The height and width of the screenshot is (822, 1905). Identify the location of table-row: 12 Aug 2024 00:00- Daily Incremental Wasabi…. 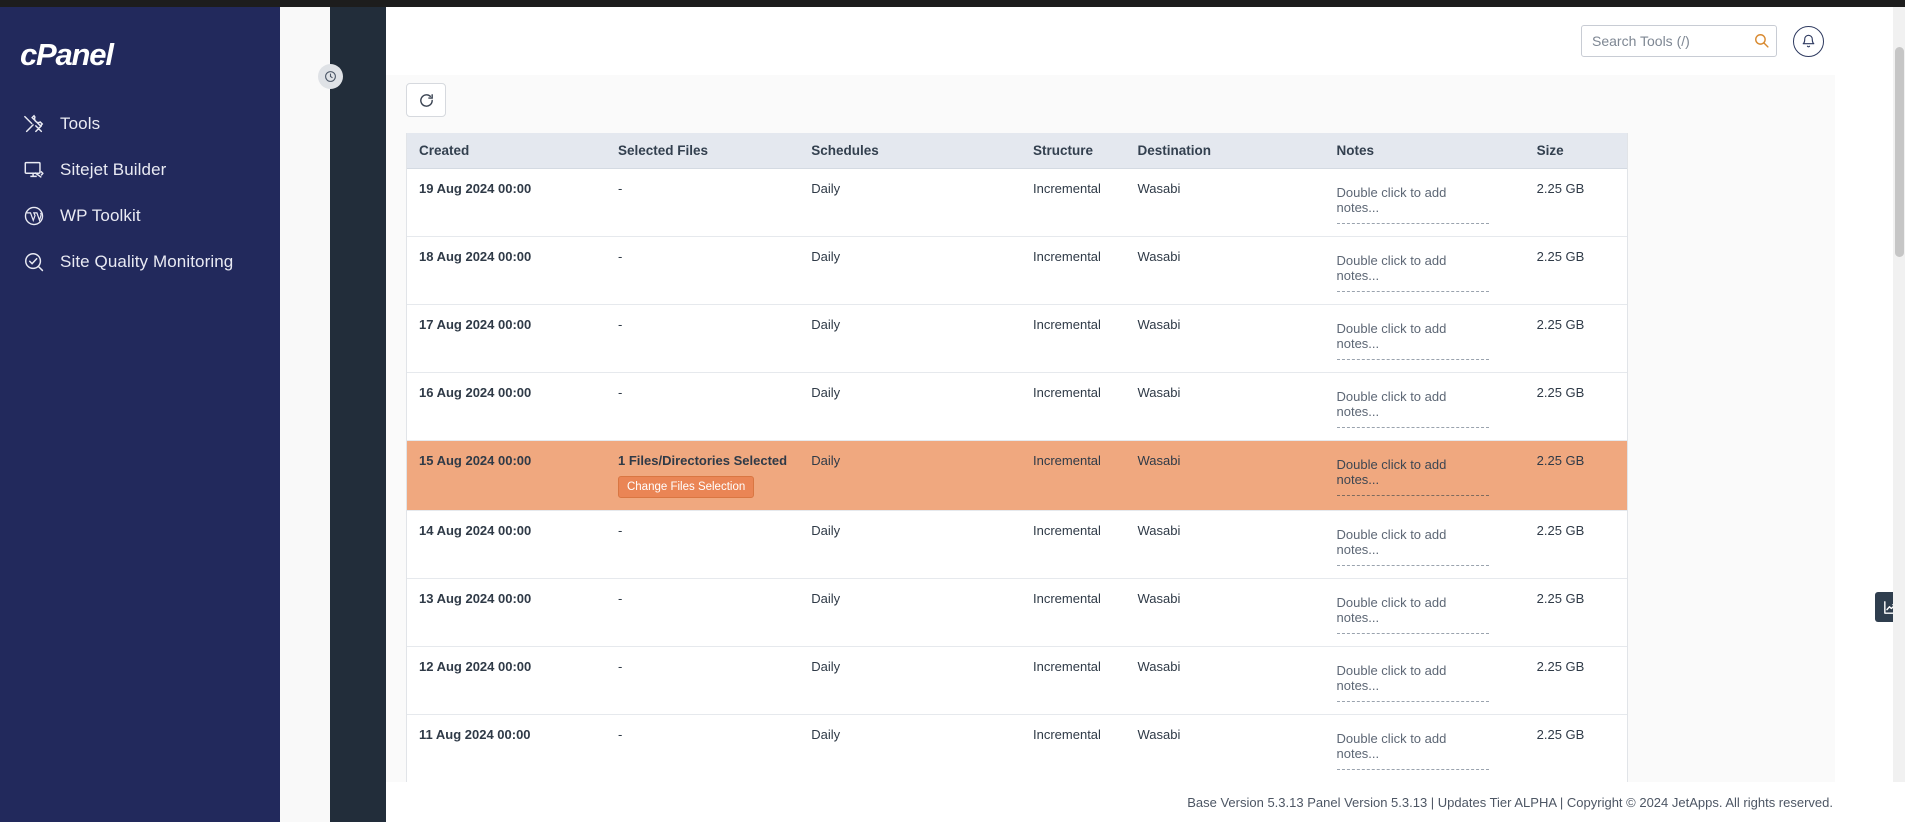
(1017, 680).